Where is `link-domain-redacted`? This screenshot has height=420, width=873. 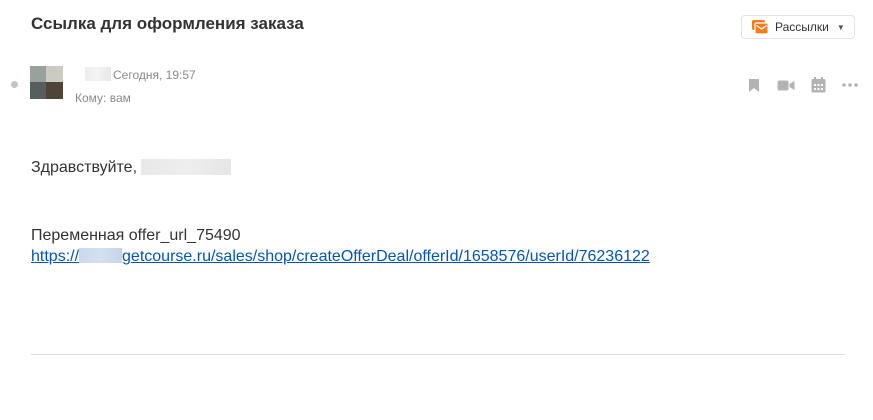
link-domain-redacted is located at coordinates (101, 255).